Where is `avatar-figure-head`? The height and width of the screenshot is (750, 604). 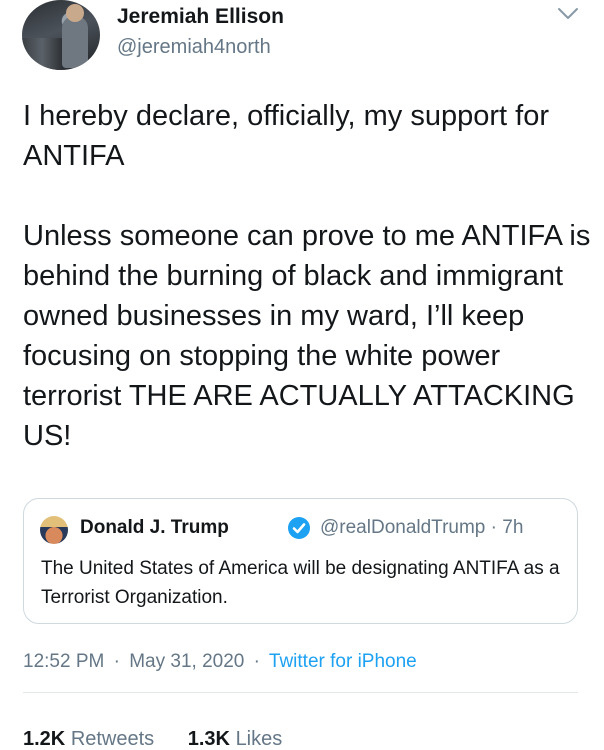 avatar-figure-head is located at coordinates (75, 13).